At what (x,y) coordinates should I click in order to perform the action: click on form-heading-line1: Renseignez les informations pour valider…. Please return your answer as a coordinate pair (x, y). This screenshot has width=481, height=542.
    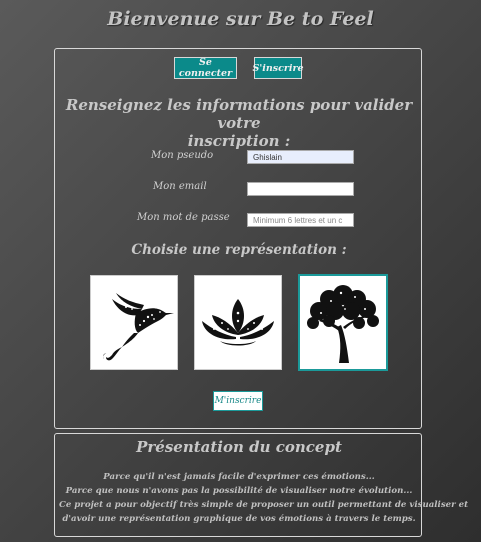
    Looking at the image, I should click on (239, 114).